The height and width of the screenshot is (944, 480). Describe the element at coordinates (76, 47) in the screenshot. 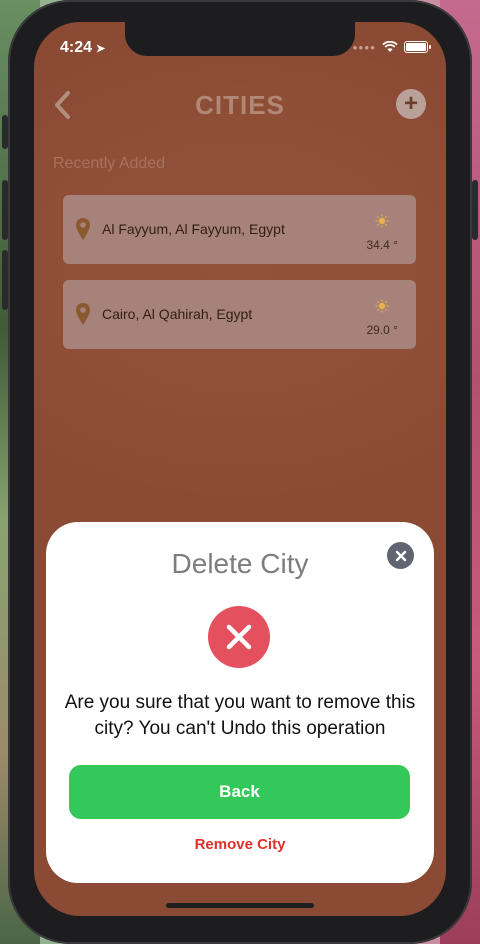

I see `status-time-text: 4:24` at that location.